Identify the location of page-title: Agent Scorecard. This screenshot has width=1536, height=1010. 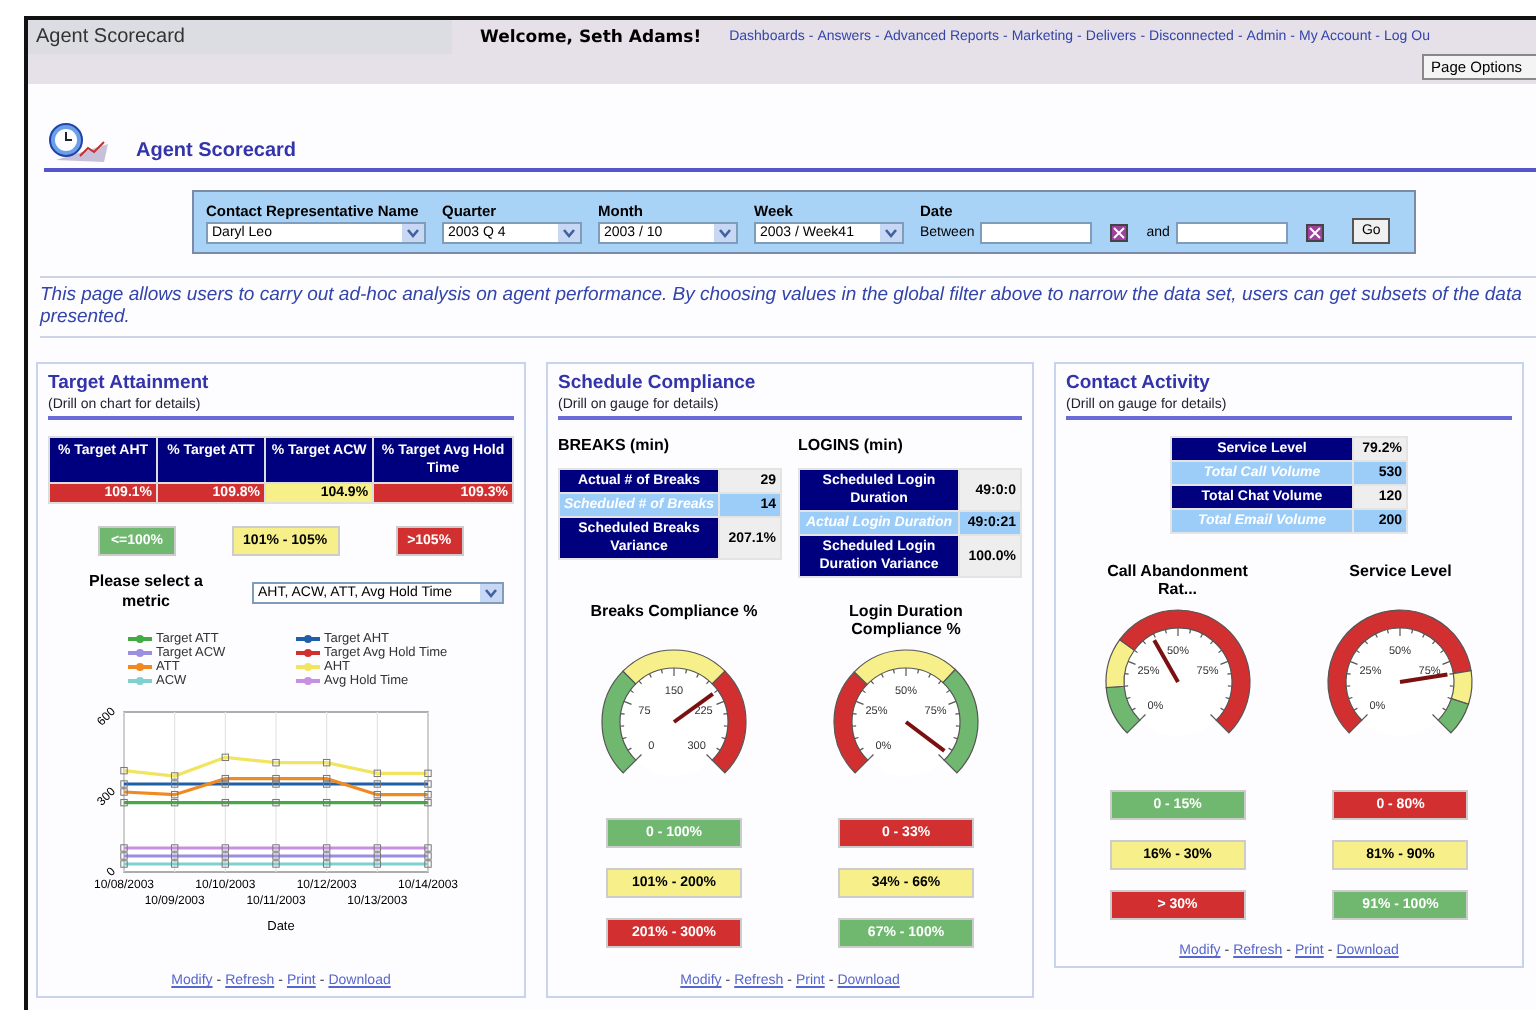
(216, 152).